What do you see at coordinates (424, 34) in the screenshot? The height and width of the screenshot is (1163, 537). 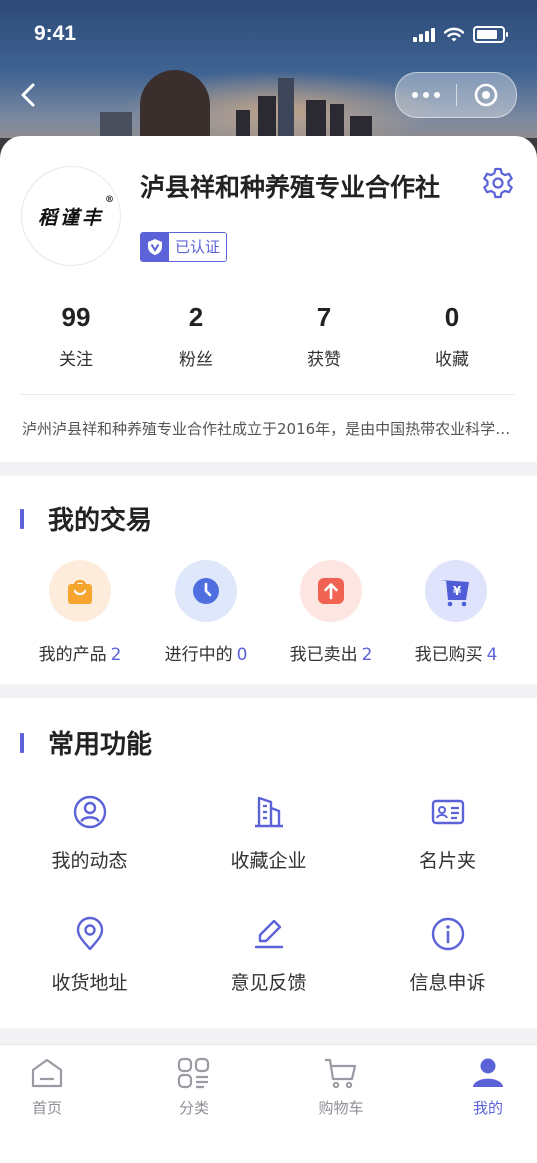 I see `signal-icon` at bounding box center [424, 34].